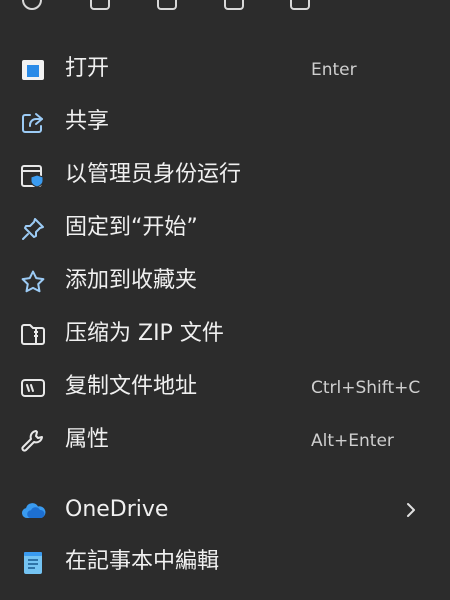 This screenshot has height=600, width=450. What do you see at coordinates (225, 387) in the screenshot?
I see `menu-item-copy-path: 复制文件地址 Ctrl+Shift+C` at bounding box center [225, 387].